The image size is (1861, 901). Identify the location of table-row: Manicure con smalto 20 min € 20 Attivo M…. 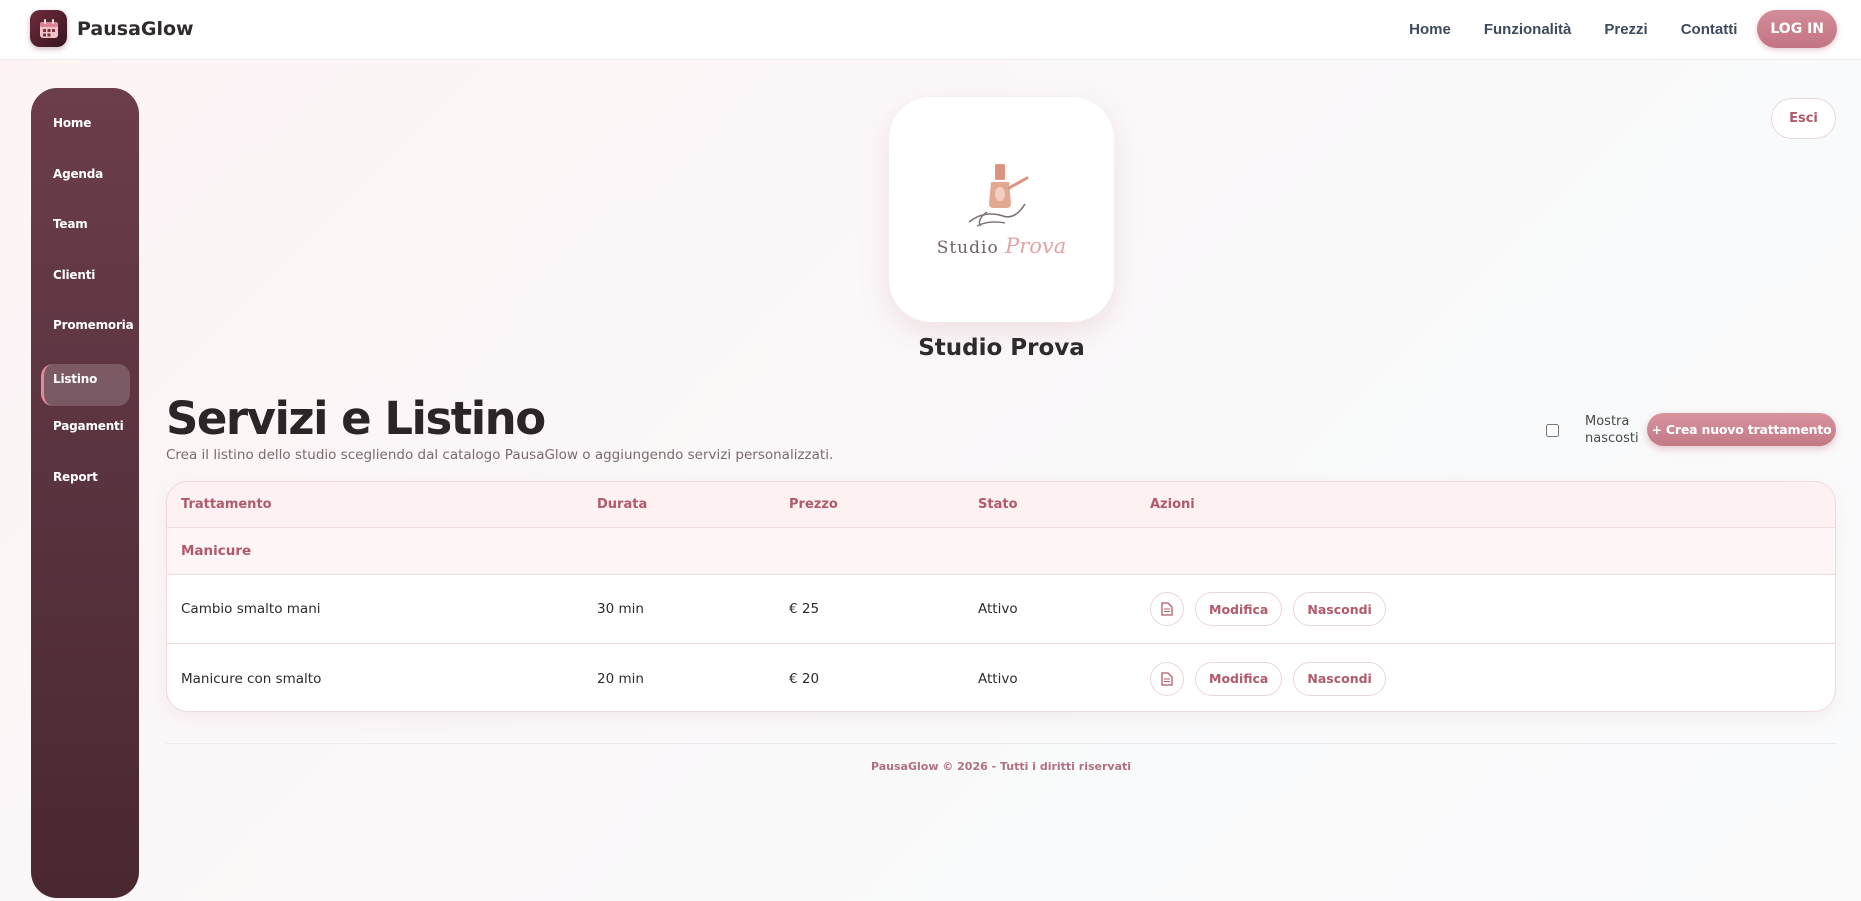
(1001, 677).